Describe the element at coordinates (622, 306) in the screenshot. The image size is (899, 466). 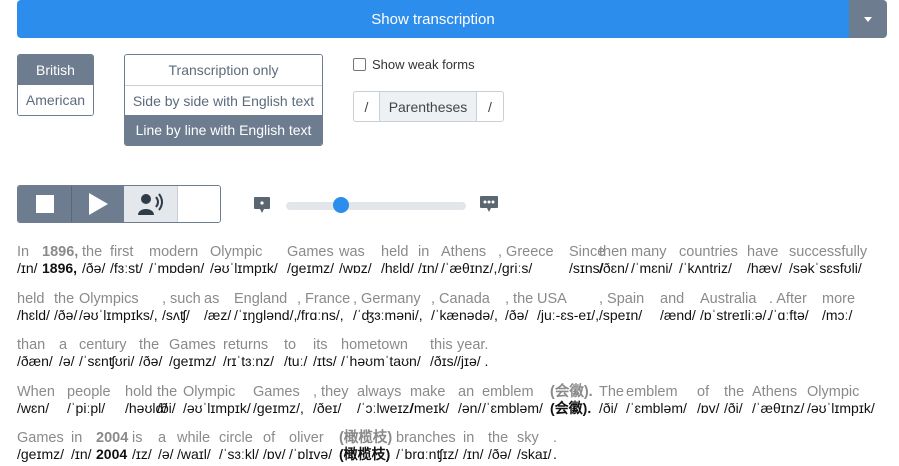
I see `word-token: , Spain/speɪn/` at that location.